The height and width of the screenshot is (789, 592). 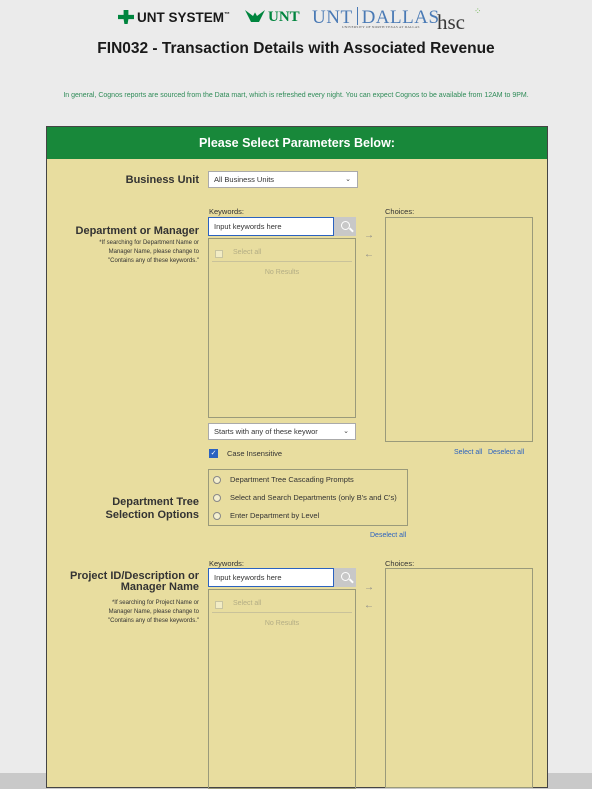 What do you see at coordinates (227, 211) in the screenshot?
I see `department-keywords-label: Keywords:` at bounding box center [227, 211].